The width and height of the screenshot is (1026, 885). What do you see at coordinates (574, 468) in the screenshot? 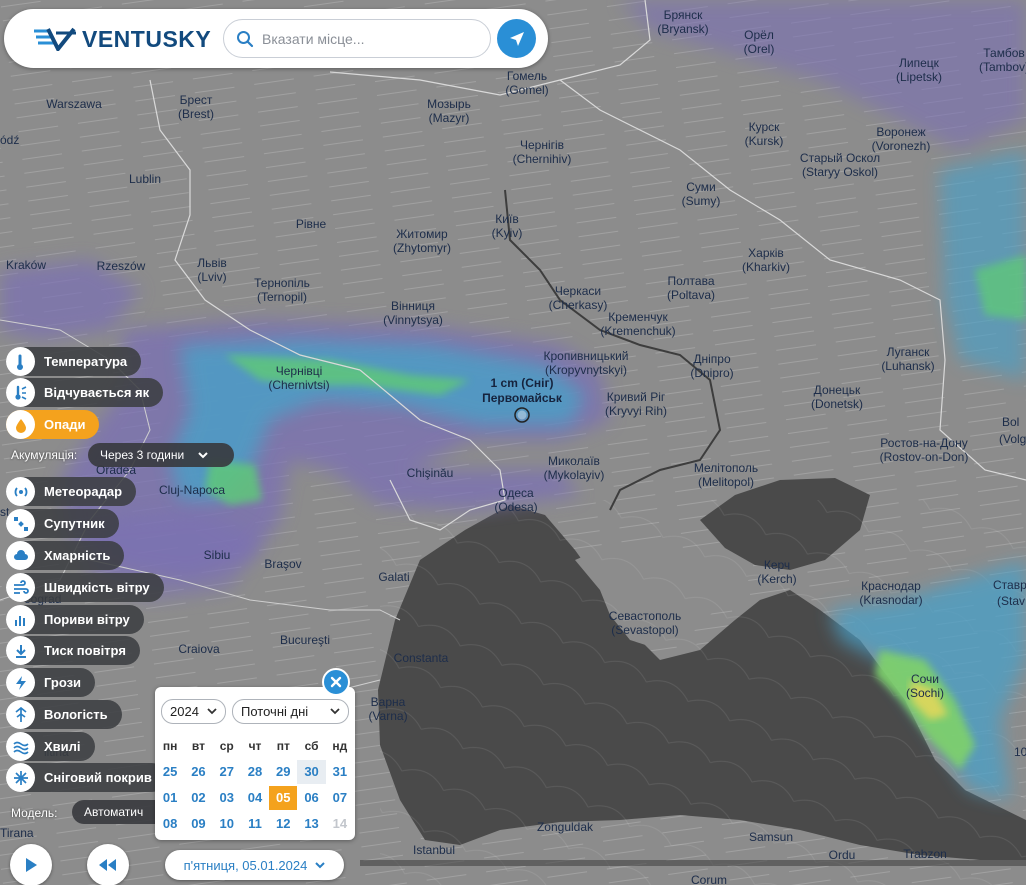
I see `city-label: Миколаїв (Mykolayiv)` at bounding box center [574, 468].